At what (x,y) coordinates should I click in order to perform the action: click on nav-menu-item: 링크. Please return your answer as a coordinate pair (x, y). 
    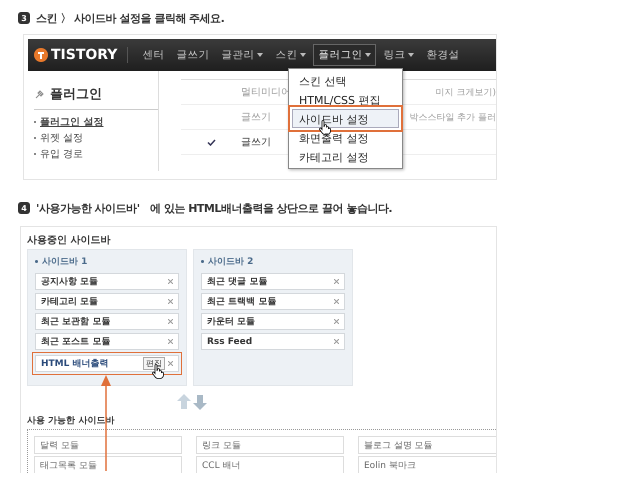
    Looking at the image, I should click on (399, 55).